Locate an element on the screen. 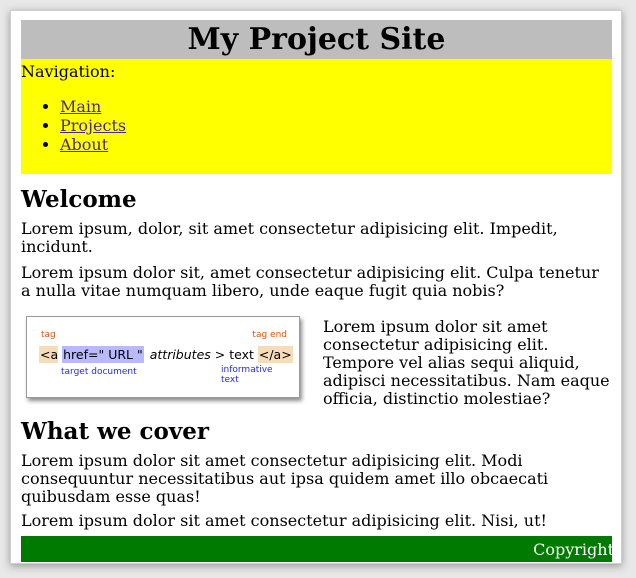  site-title: My Project Site is located at coordinates (316, 39).